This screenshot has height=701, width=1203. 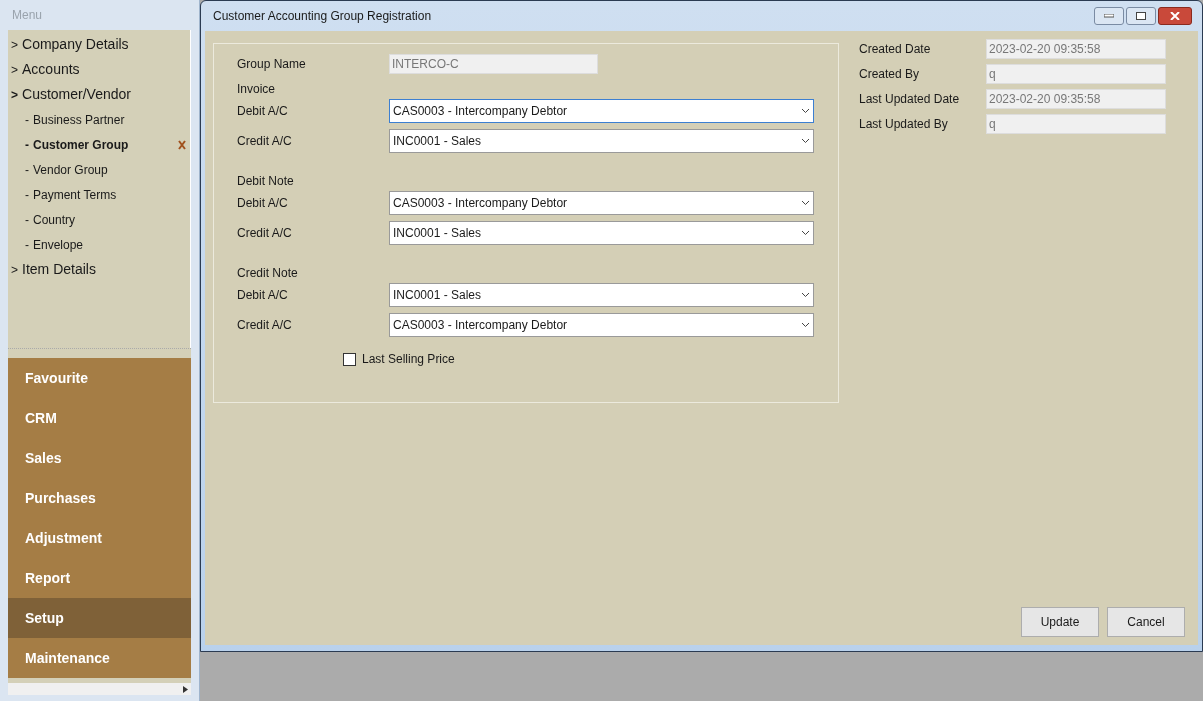 What do you see at coordinates (904, 124) in the screenshot?
I see `info-label: Last Updated By` at bounding box center [904, 124].